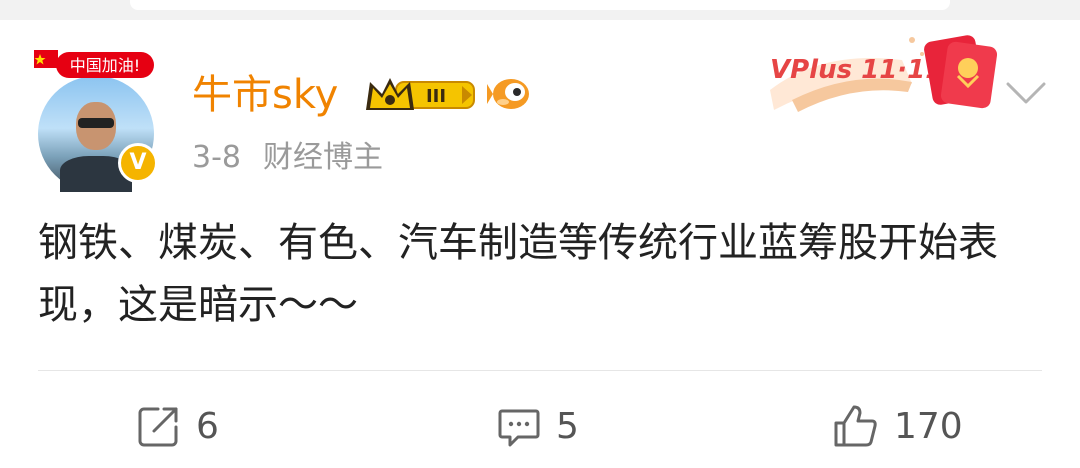  Describe the element at coordinates (540, 5) in the screenshot. I see `previous-card-bottom` at that location.